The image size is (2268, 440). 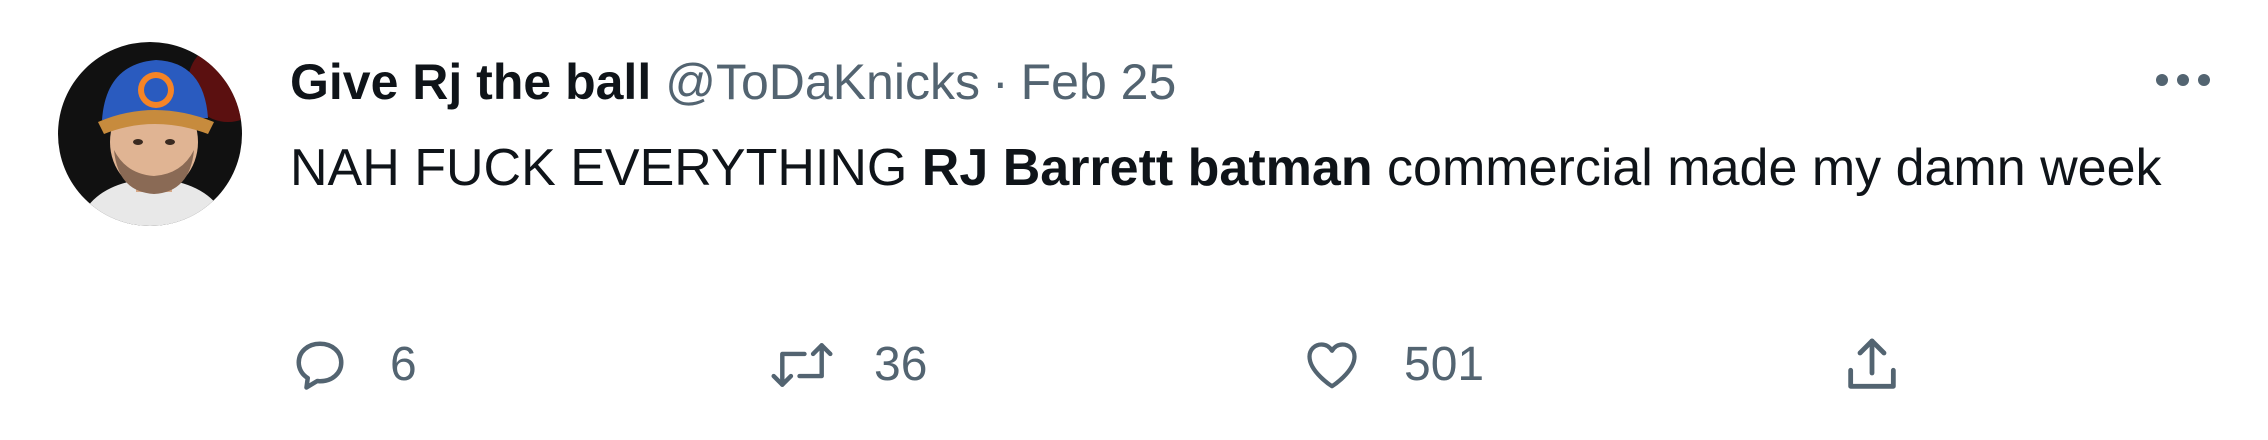 I want to click on tweet-text-end: commercial made my damn week, so click(x=1767, y=168).